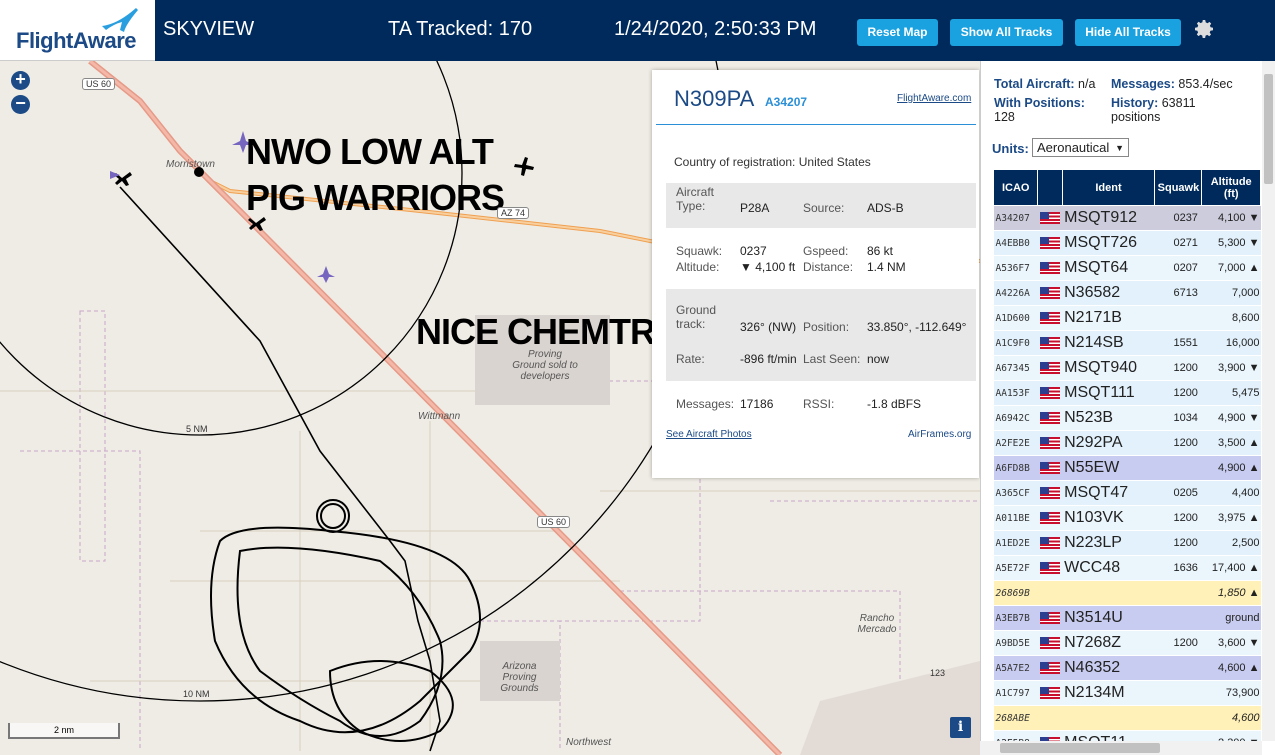 This screenshot has height=755, width=1275. I want to click on flightaware-logo: FlightAware, so click(77, 30).